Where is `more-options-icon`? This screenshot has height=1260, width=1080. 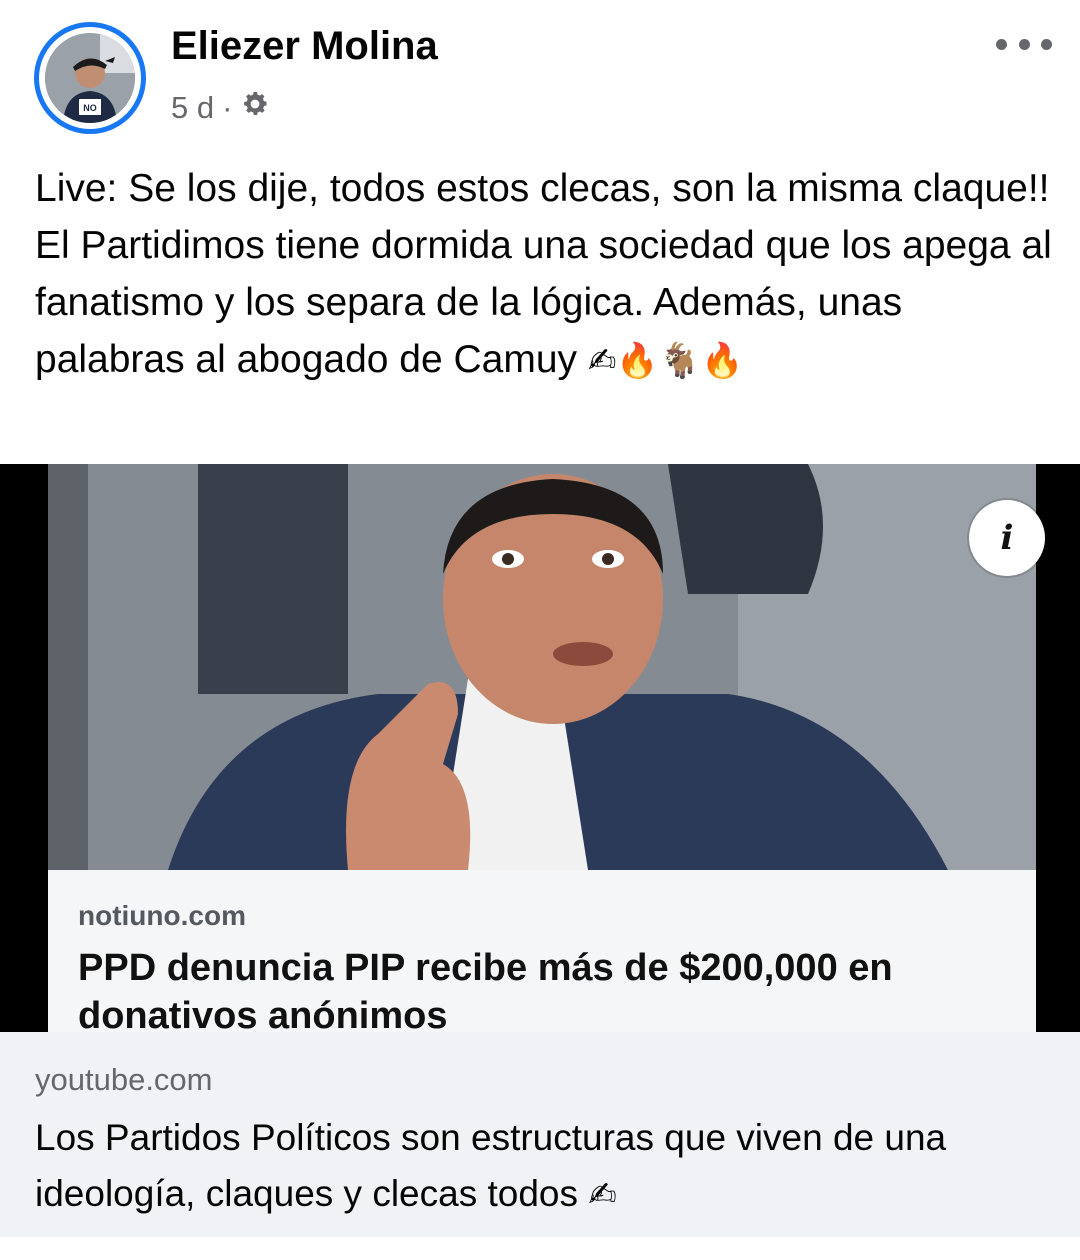
more-options-icon is located at coordinates (1024, 44).